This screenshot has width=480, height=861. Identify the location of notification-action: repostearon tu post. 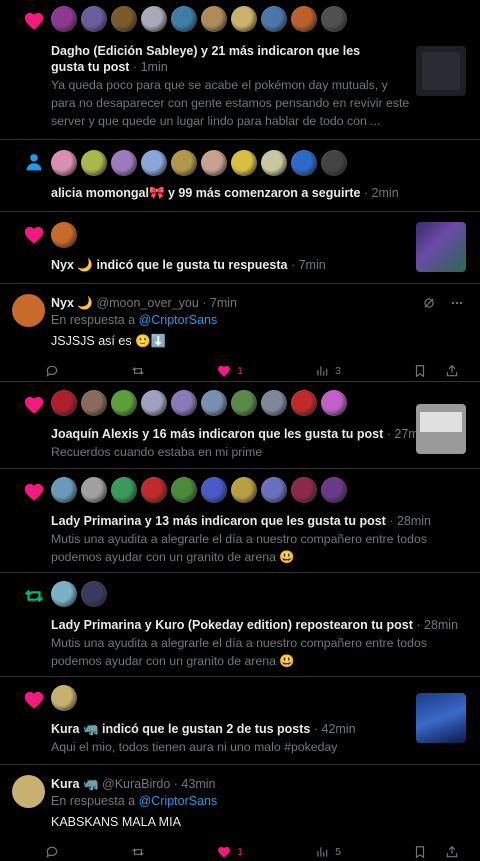
(352, 625).